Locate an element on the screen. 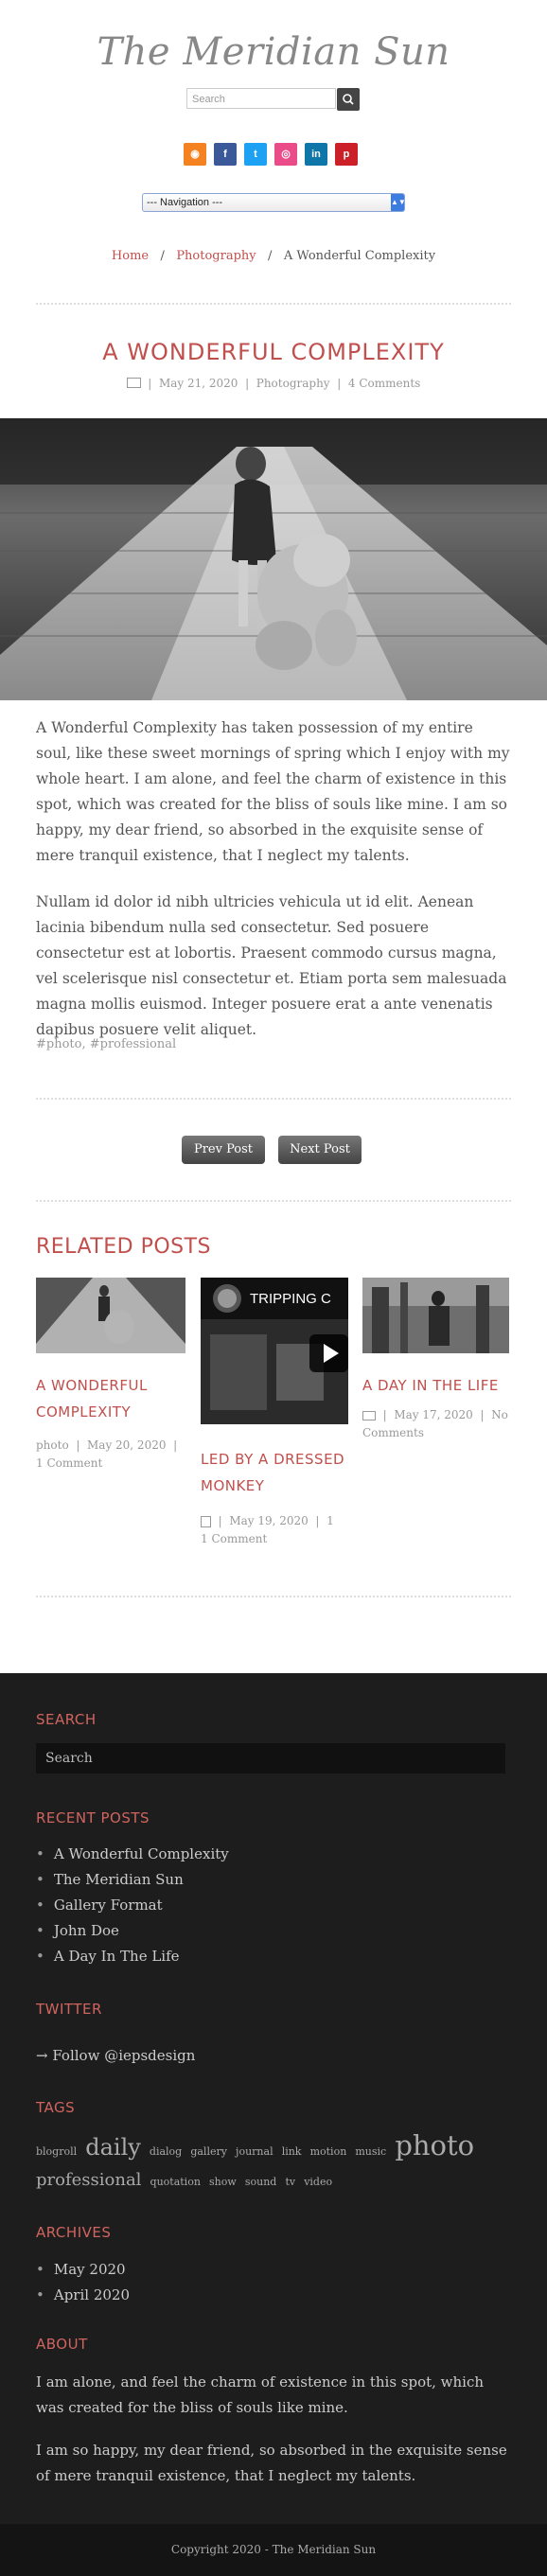 This screenshot has width=547, height=2576. tag-link: daily is located at coordinates (113, 2147).